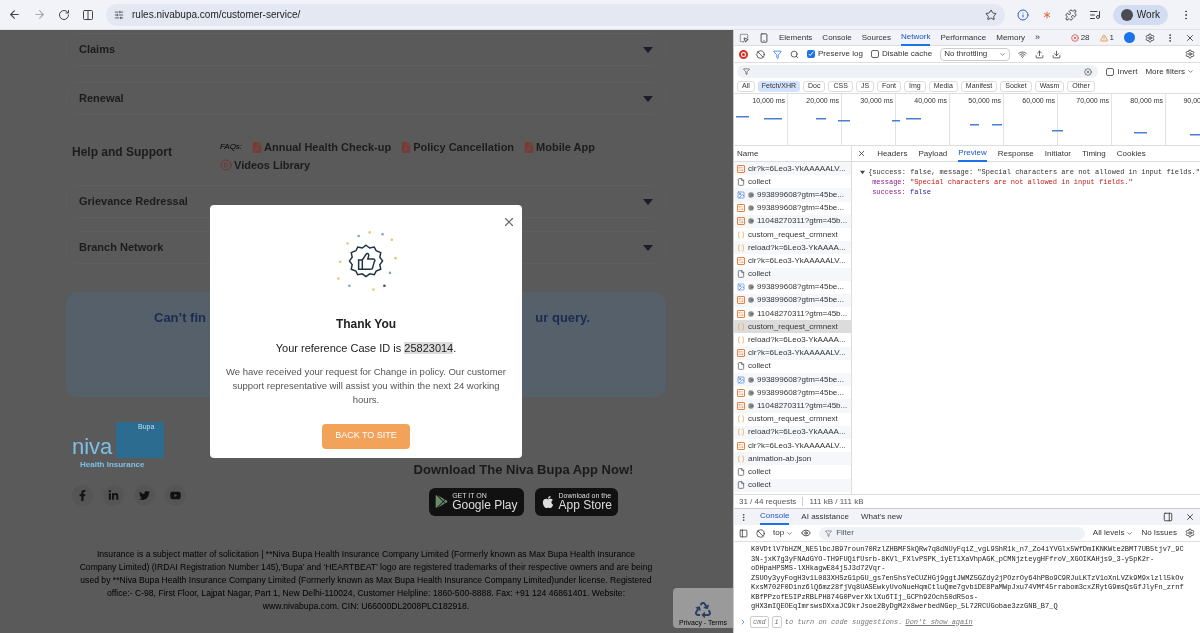  I want to click on profile-button: Work, so click(1140, 14).